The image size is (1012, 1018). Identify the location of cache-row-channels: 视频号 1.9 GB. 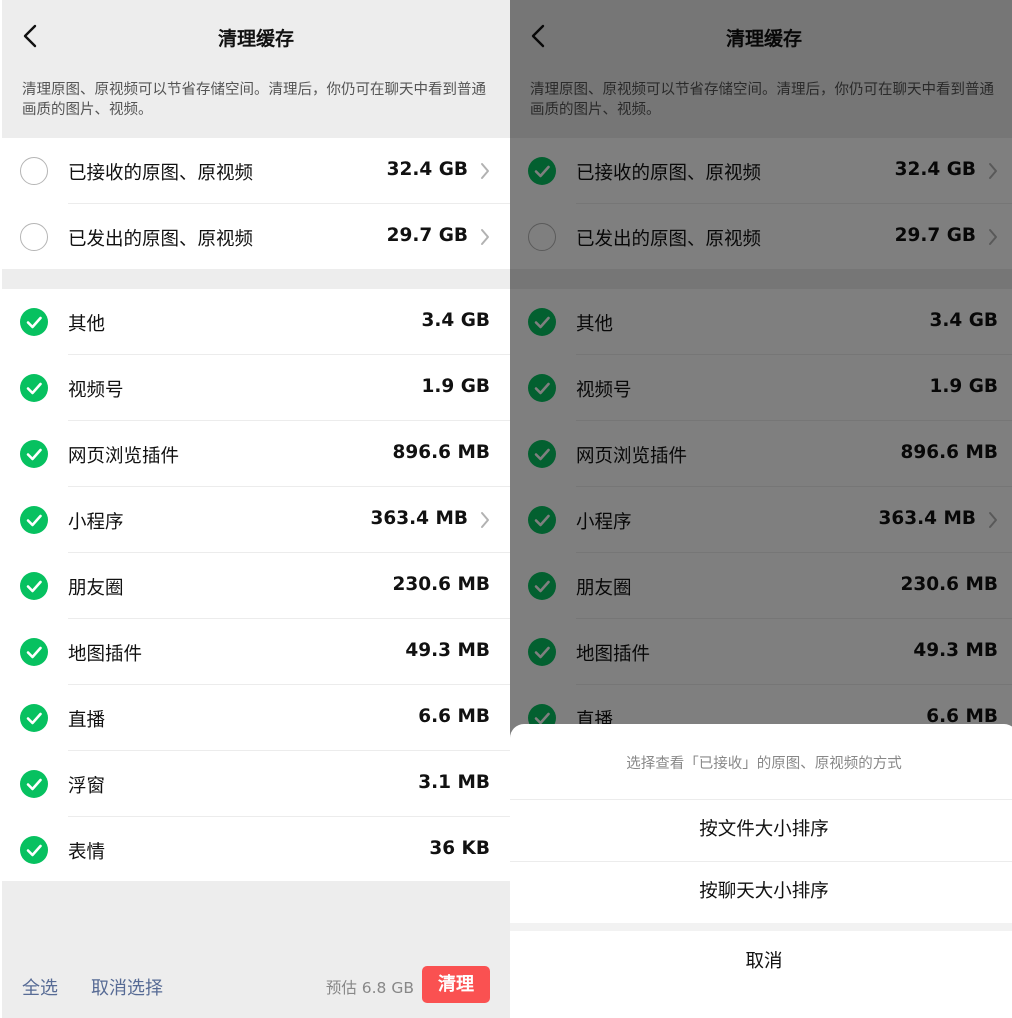
(256, 388).